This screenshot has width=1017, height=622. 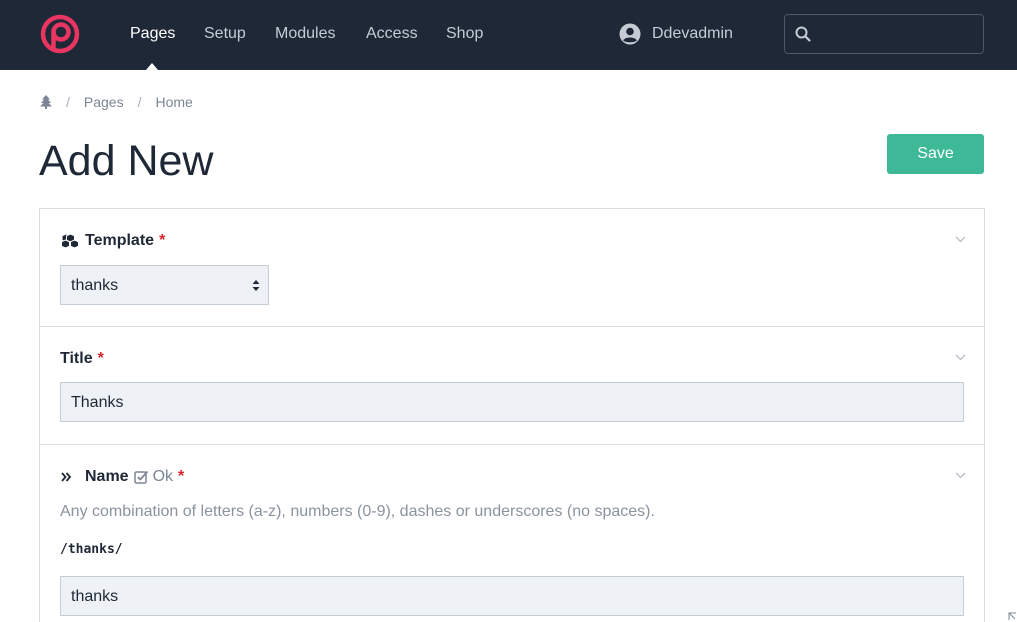 I want to click on template-select-value: thanks, so click(x=95, y=285).